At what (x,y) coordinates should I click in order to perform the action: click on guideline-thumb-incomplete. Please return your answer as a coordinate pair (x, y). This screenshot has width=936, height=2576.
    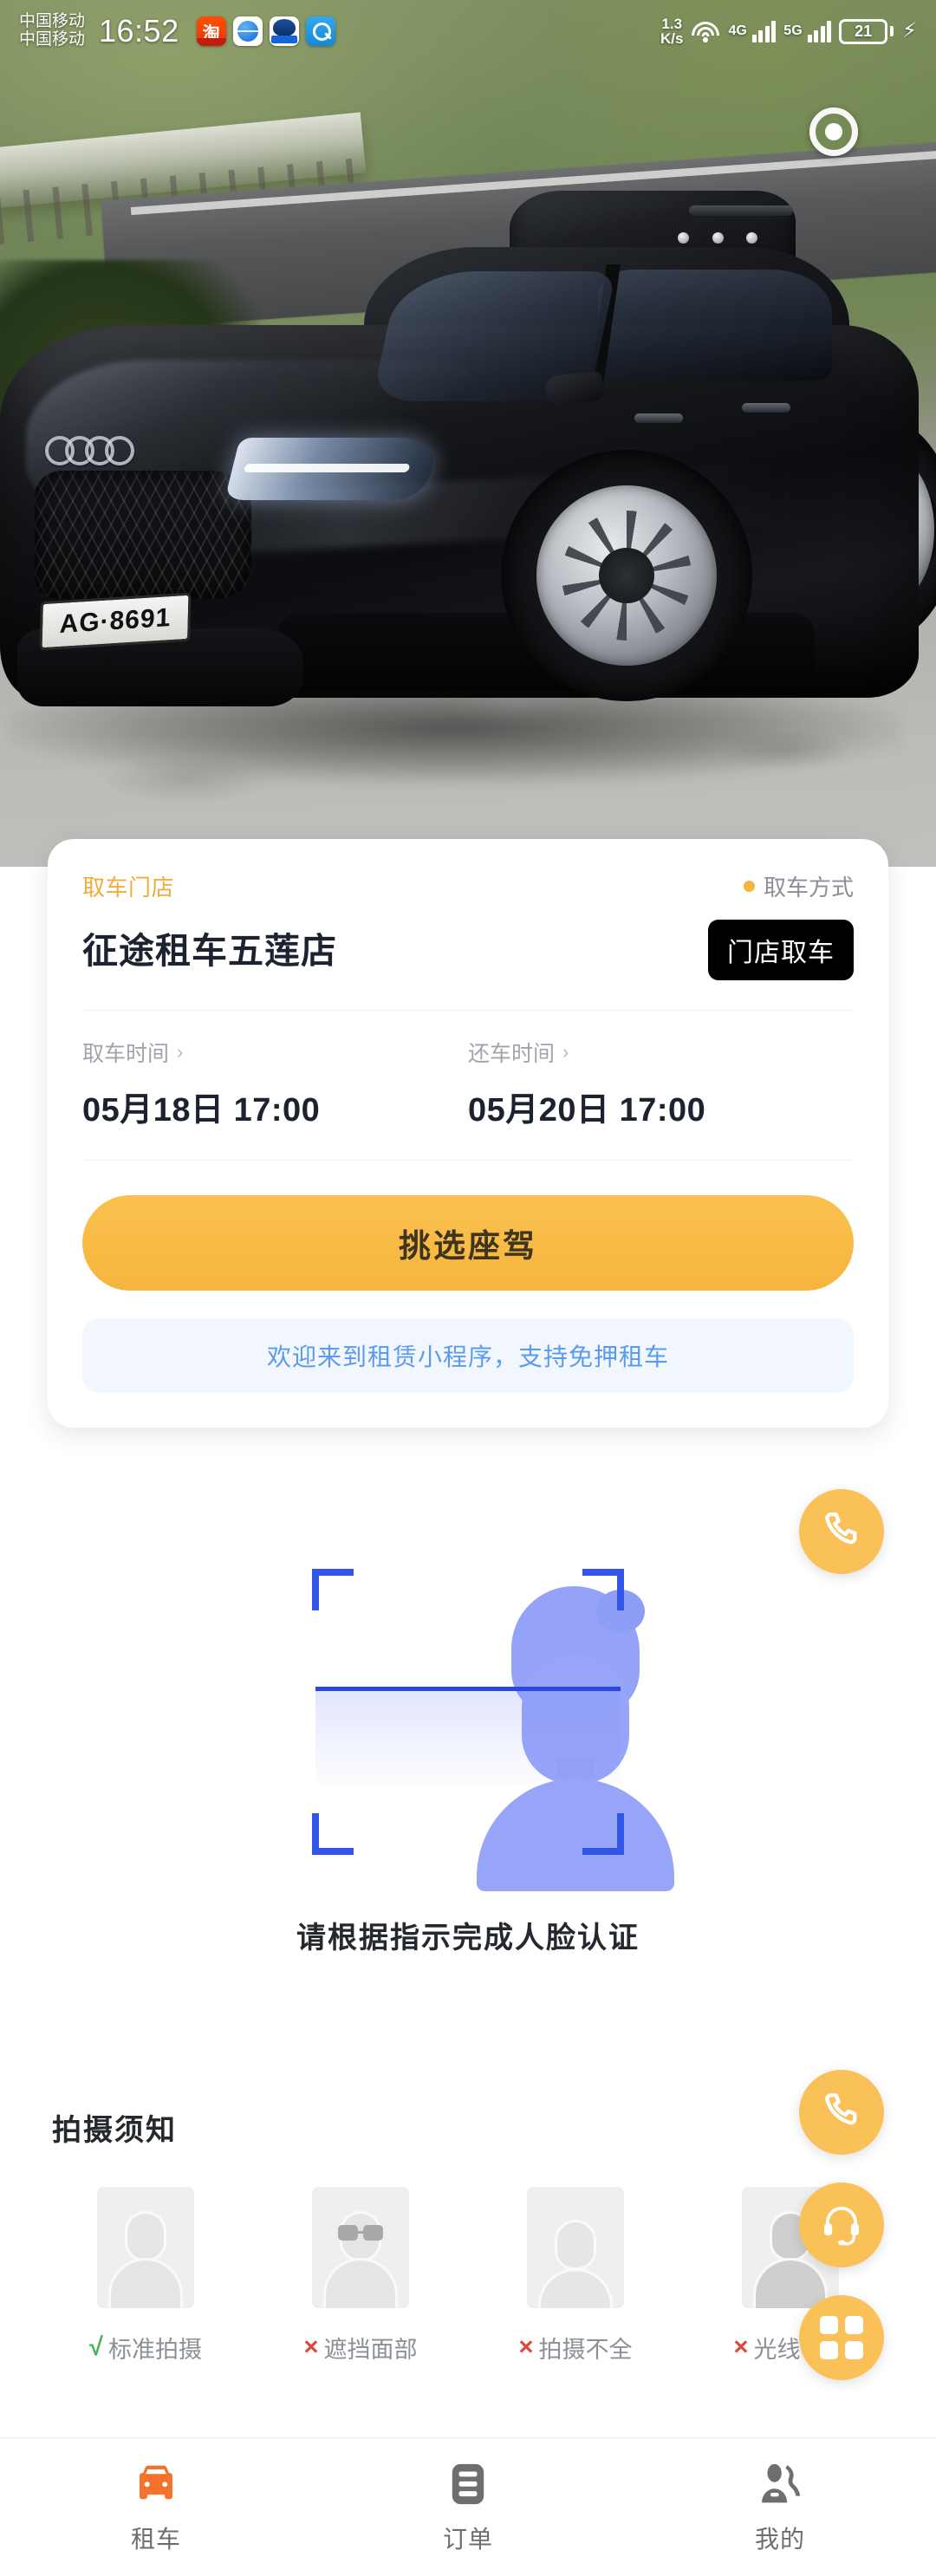
    Looking at the image, I should click on (575, 2247).